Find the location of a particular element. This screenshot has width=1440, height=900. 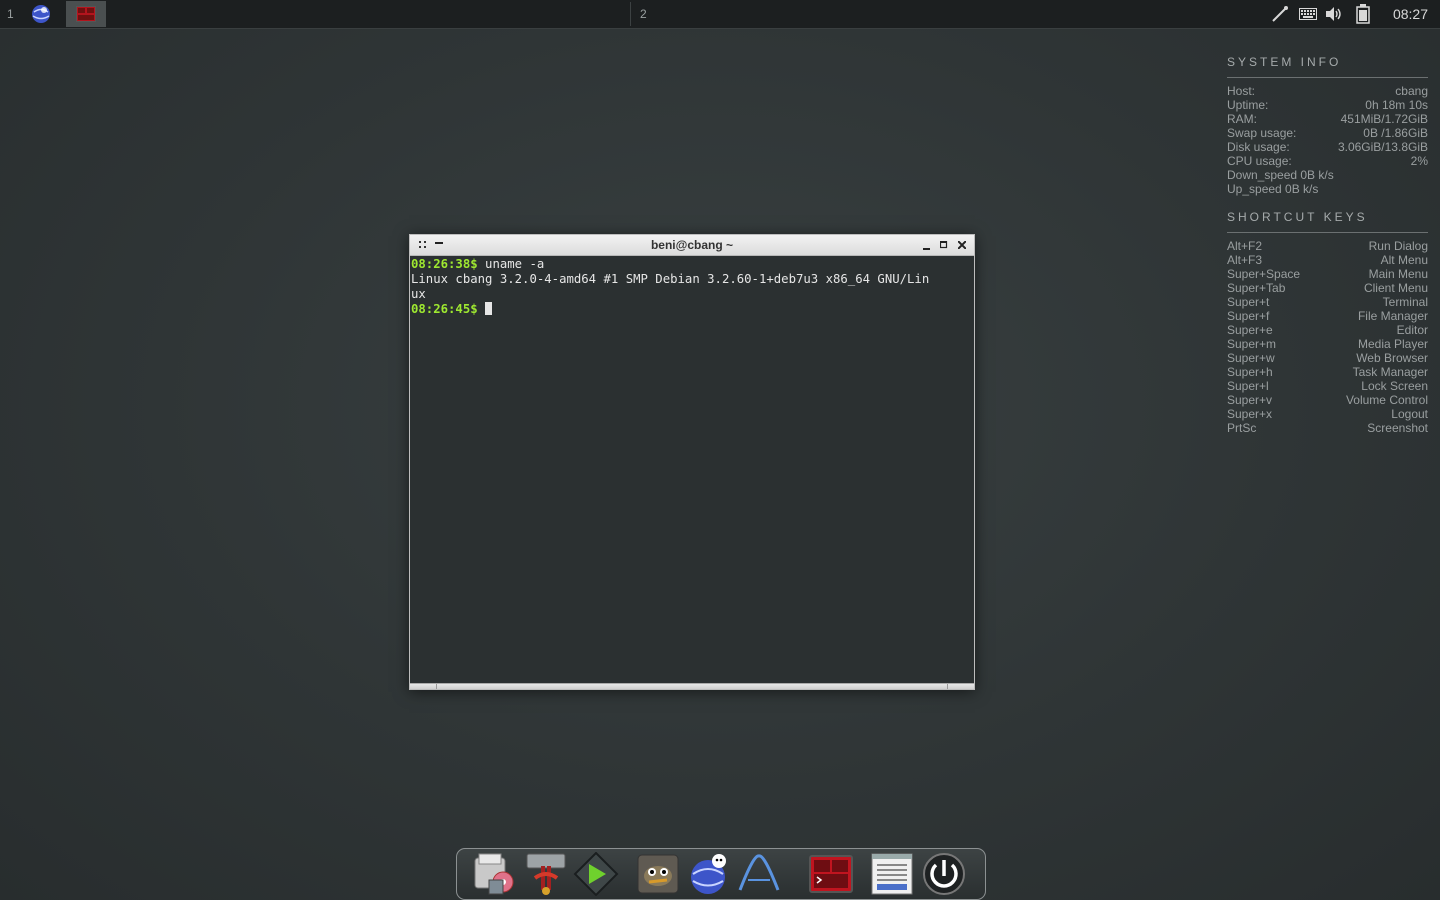

system-info-label: Up_speed 0B k/s is located at coordinates (1273, 189).